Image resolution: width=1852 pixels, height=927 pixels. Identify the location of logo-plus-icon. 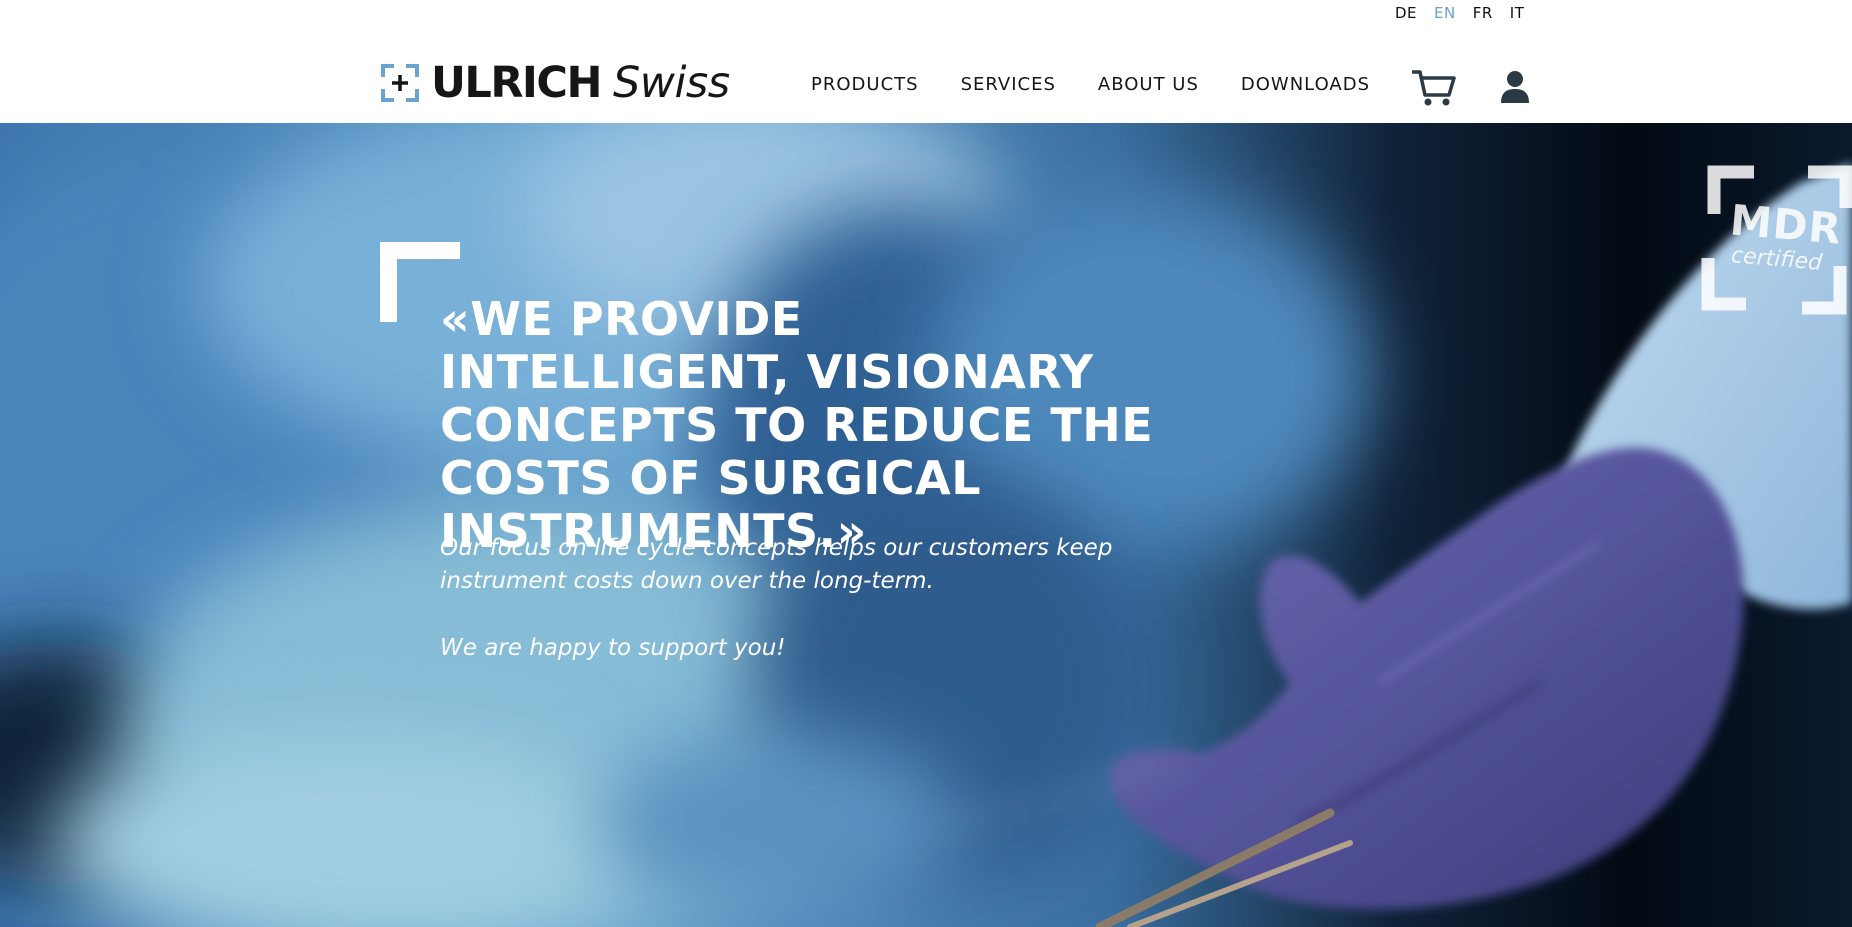
(400, 83).